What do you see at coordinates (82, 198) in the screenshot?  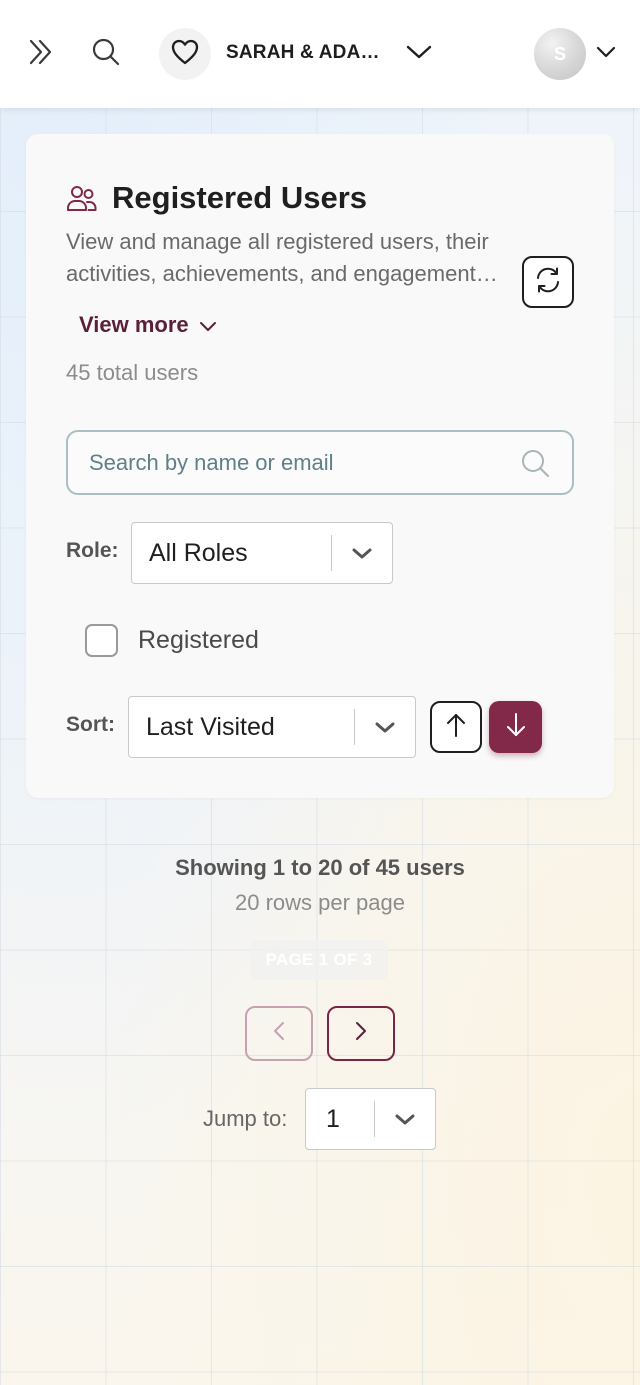 I see `users-icon` at bounding box center [82, 198].